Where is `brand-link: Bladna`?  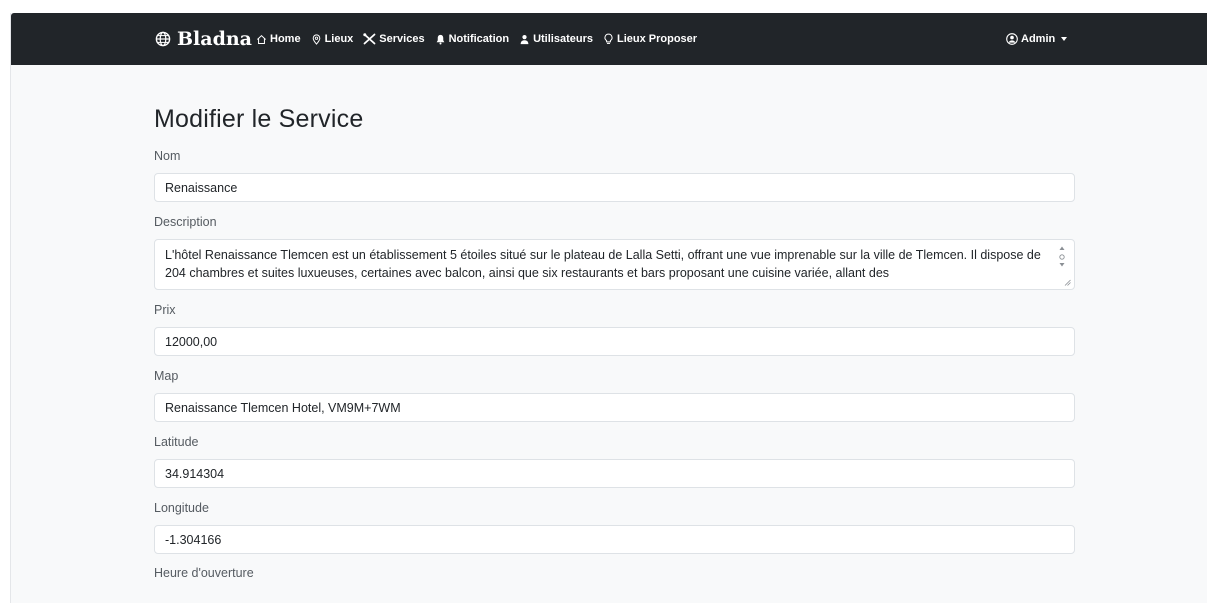
brand-link: Bladna is located at coordinates (203, 39).